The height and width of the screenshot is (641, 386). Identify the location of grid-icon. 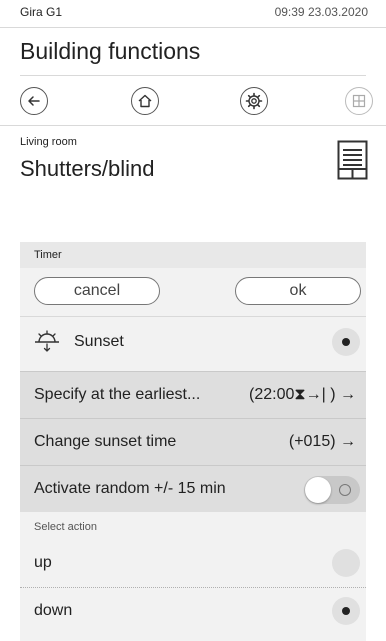
(359, 101).